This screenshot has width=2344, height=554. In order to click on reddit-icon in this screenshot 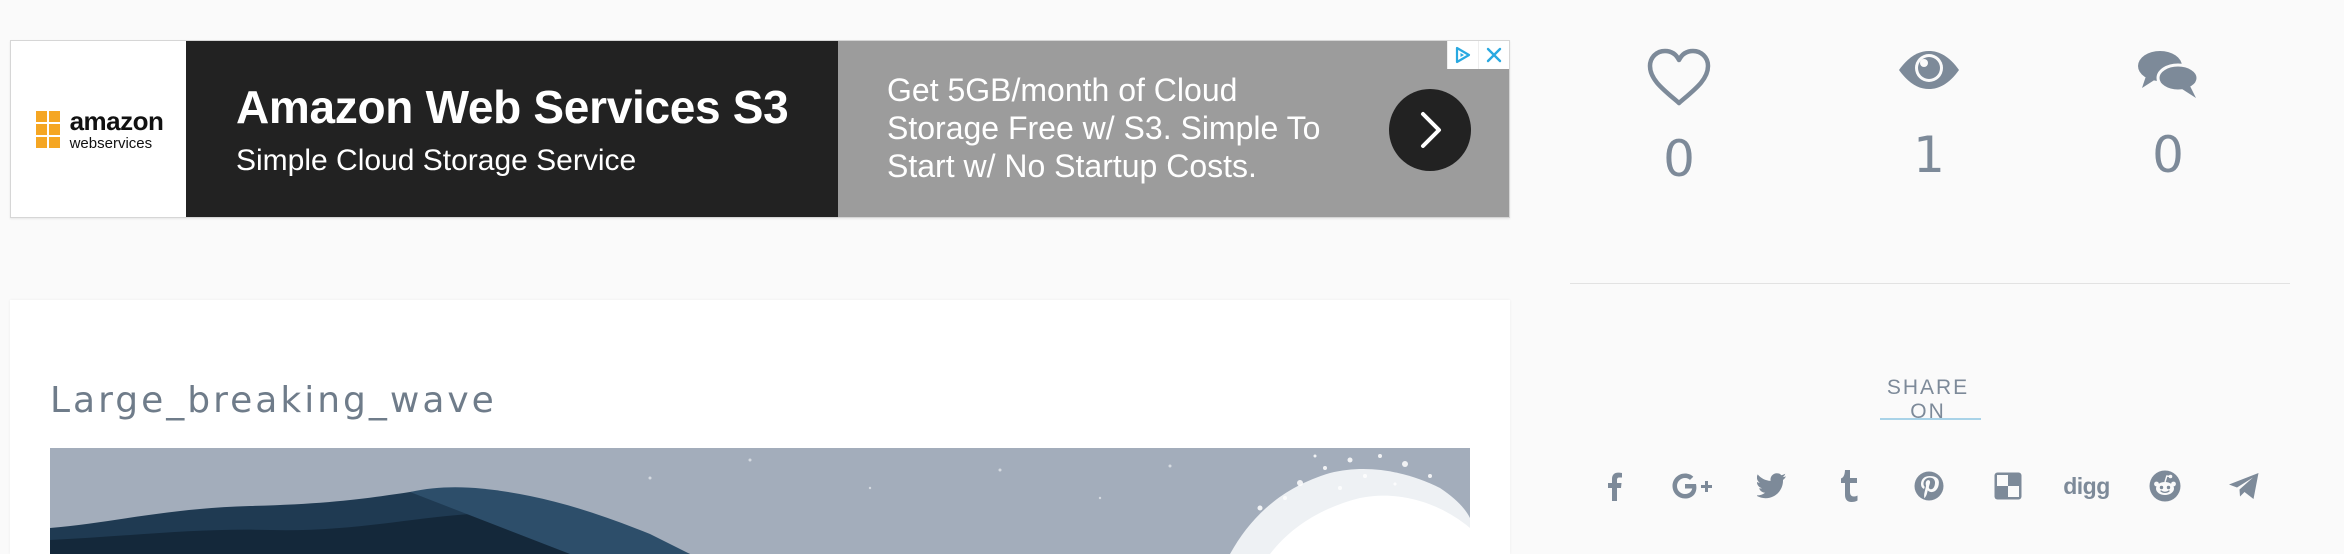, I will do `click(2165, 486)`.